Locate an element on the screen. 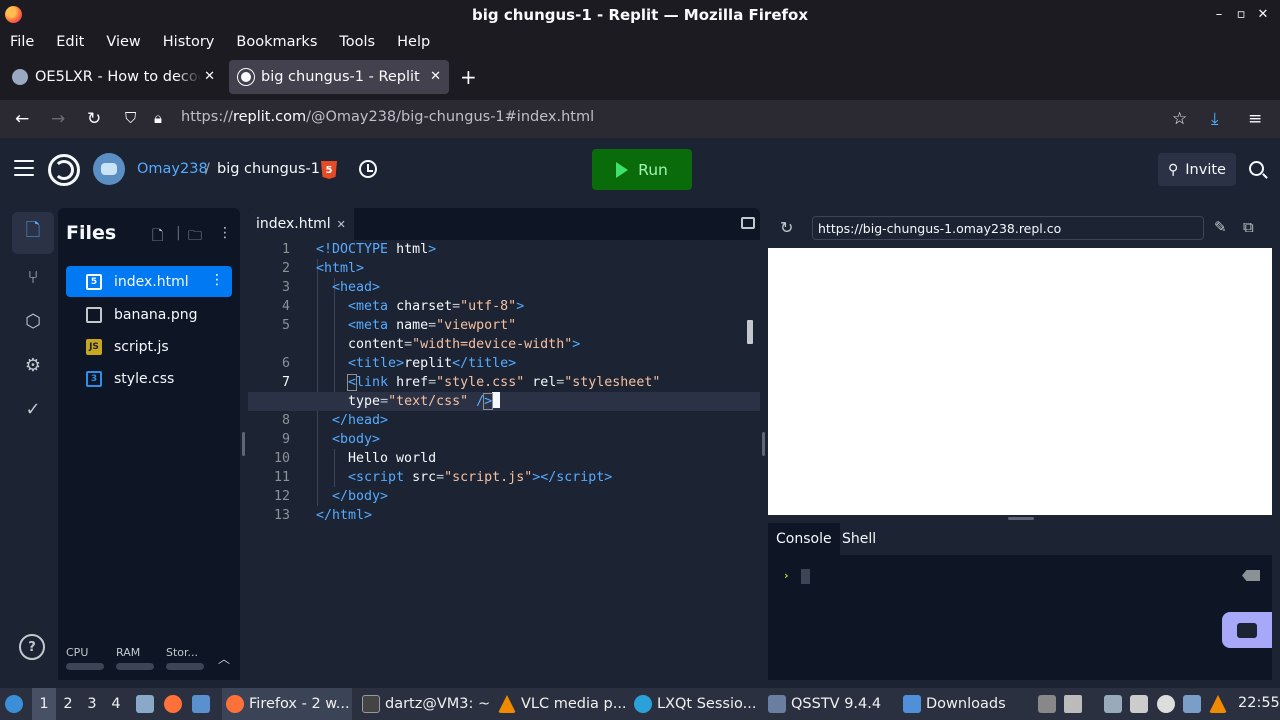 This screenshot has width=1280, height=720. browser-tab-replit: big chungus-1 - Replit ✕ is located at coordinates (339, 77).